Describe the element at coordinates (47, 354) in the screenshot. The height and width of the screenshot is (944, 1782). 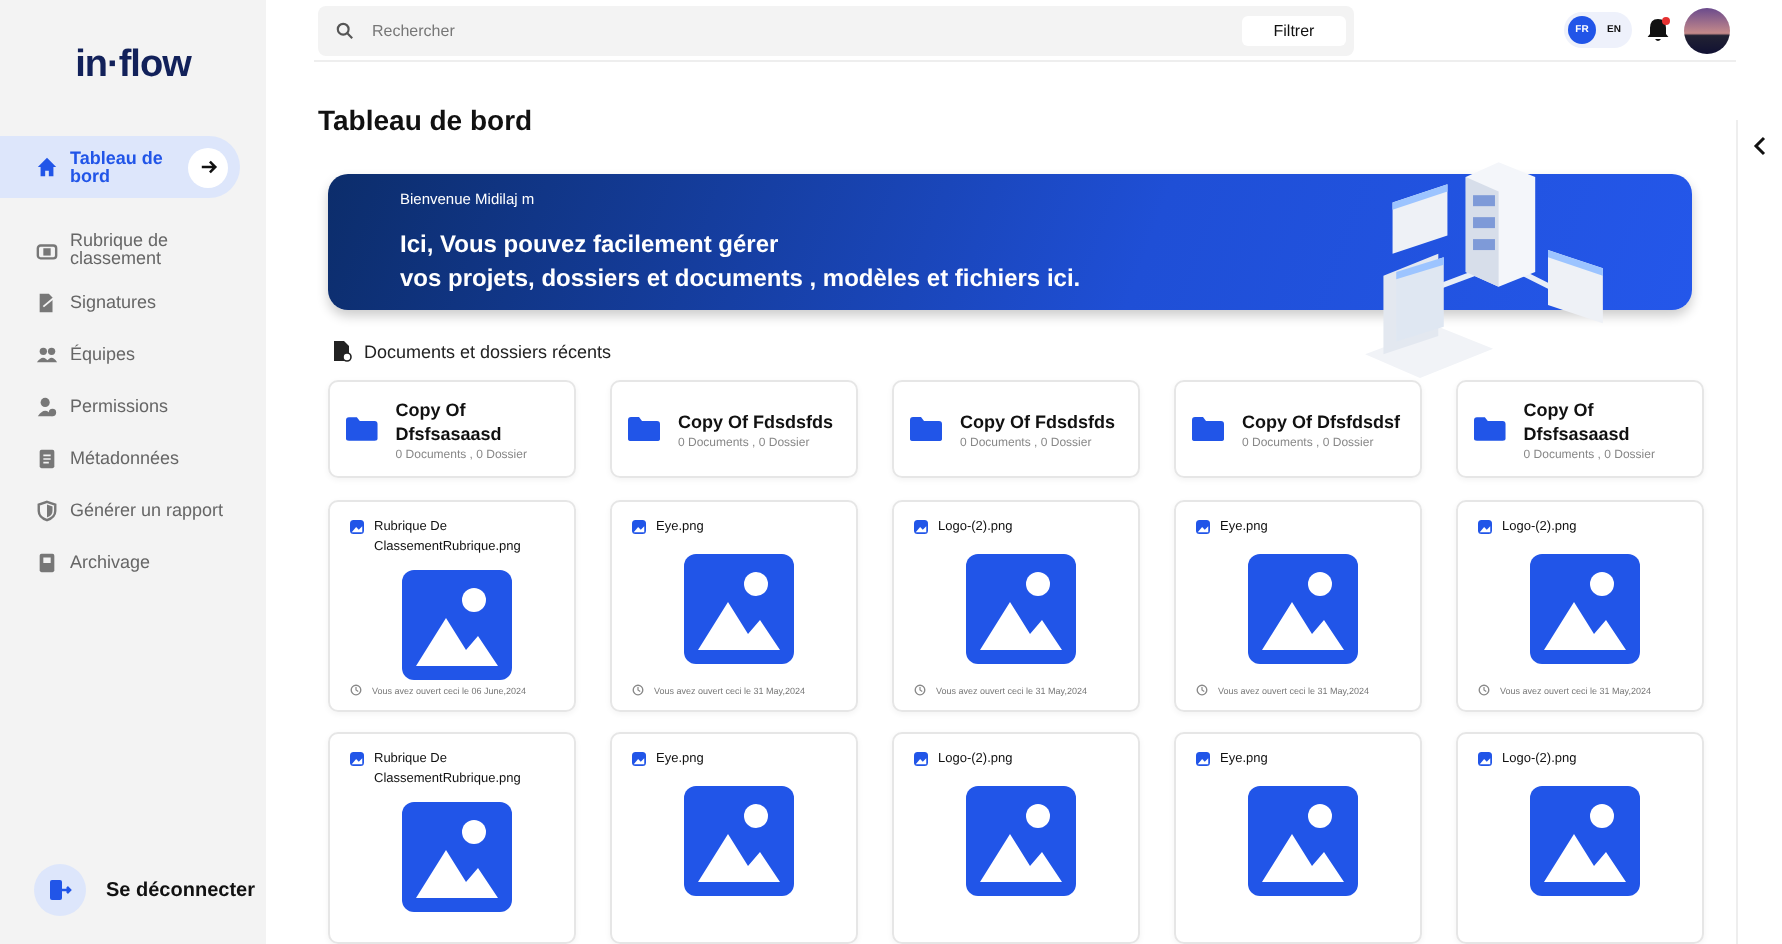
I see `team-icon` at that location.